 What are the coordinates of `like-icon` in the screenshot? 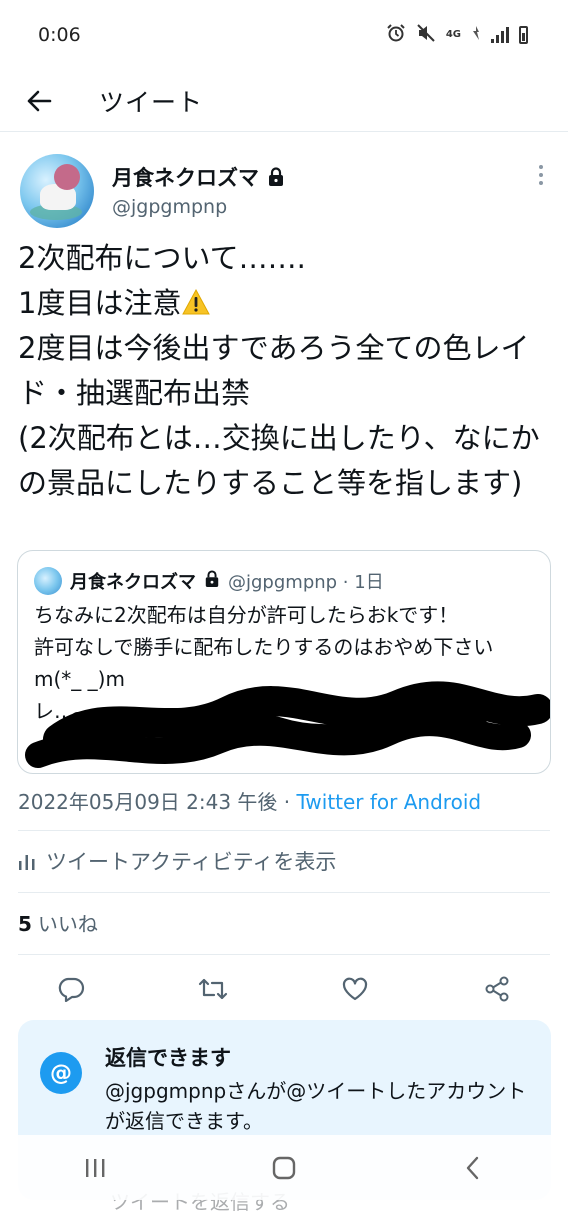 It's located at (355, 989).